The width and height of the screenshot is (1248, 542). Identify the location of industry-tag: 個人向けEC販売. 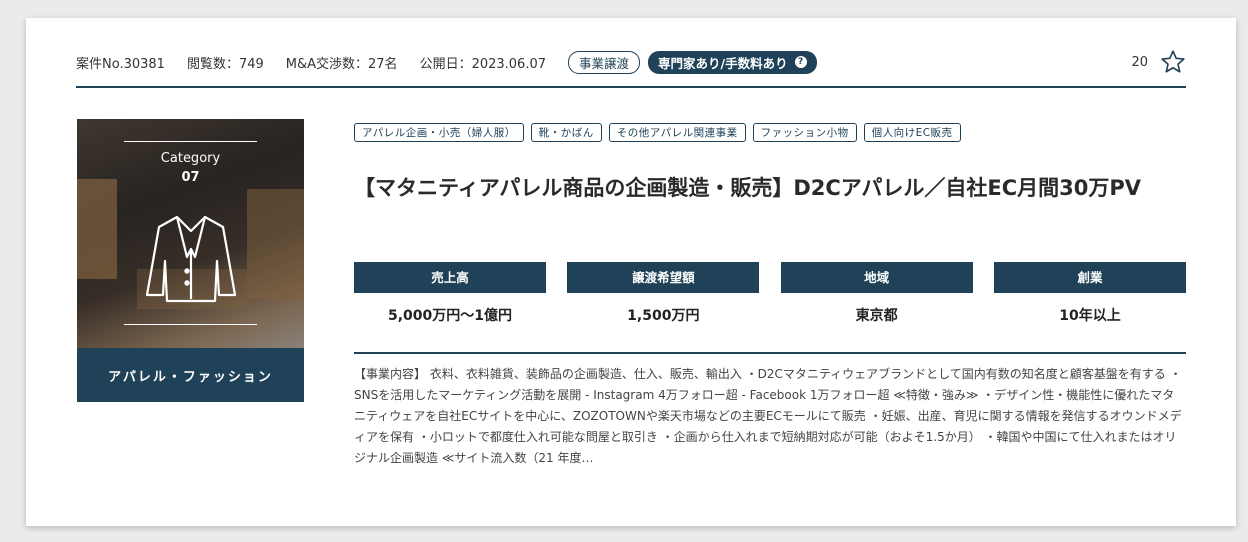
(912, 132).